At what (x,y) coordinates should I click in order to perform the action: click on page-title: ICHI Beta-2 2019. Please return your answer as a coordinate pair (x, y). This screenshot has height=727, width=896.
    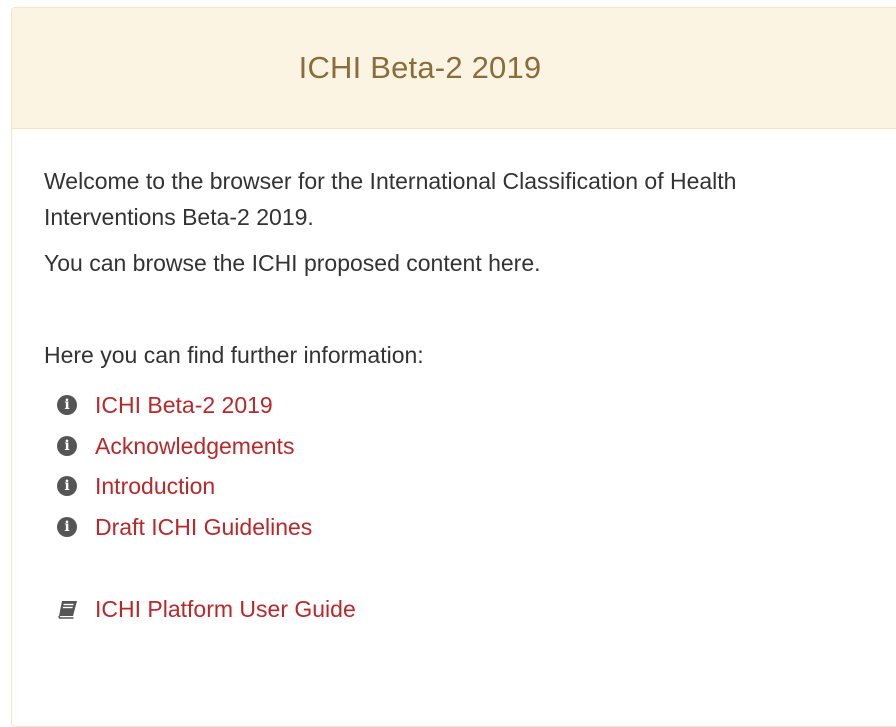
    Looking at the image, I should click on (420, 67).